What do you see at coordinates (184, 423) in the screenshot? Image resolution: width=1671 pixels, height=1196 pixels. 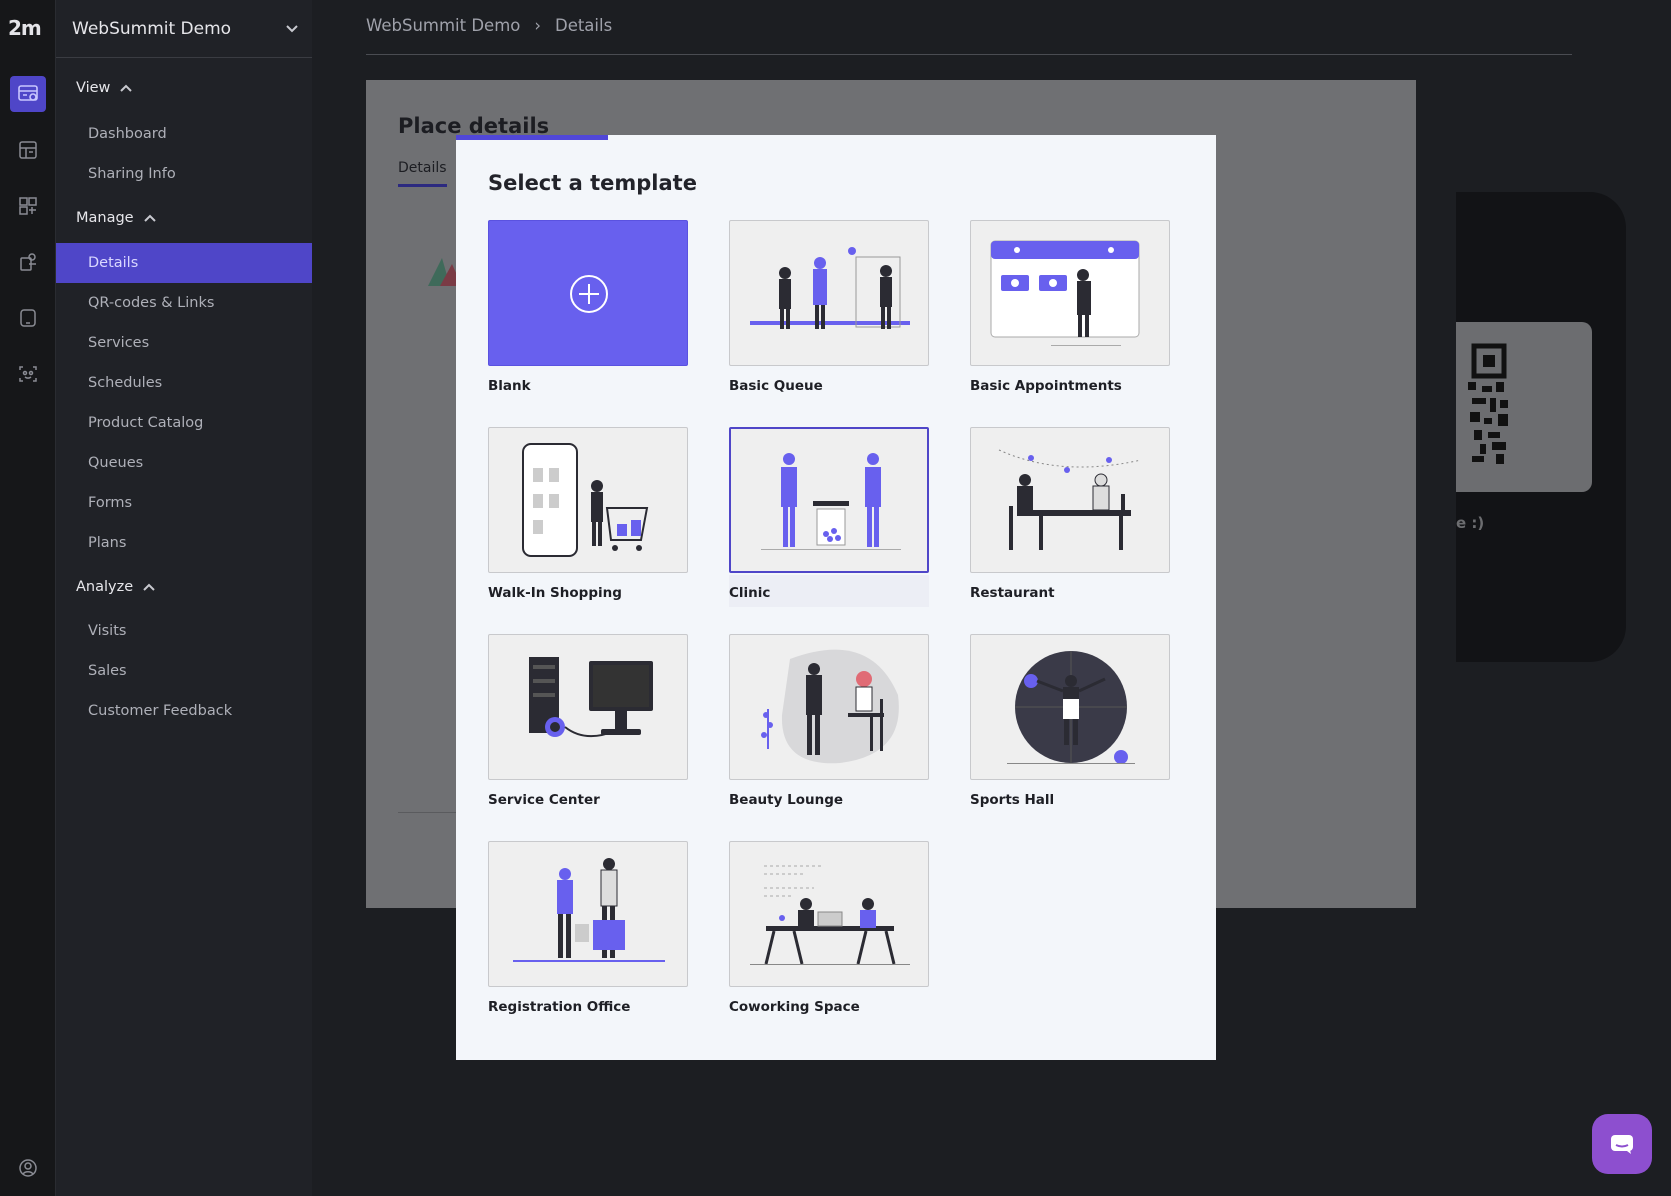 I see `sidebar-item-product-catalog: Product Catalog` at bounding box center [184, 423].